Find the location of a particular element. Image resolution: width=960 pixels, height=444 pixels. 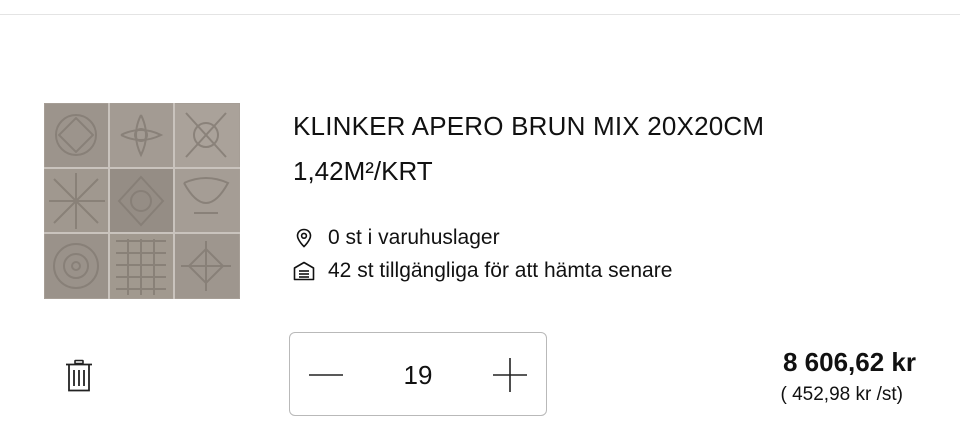

product-title: KLINKER APERO BRUN MIX 20X20CM is located at coordinates (528, 126).